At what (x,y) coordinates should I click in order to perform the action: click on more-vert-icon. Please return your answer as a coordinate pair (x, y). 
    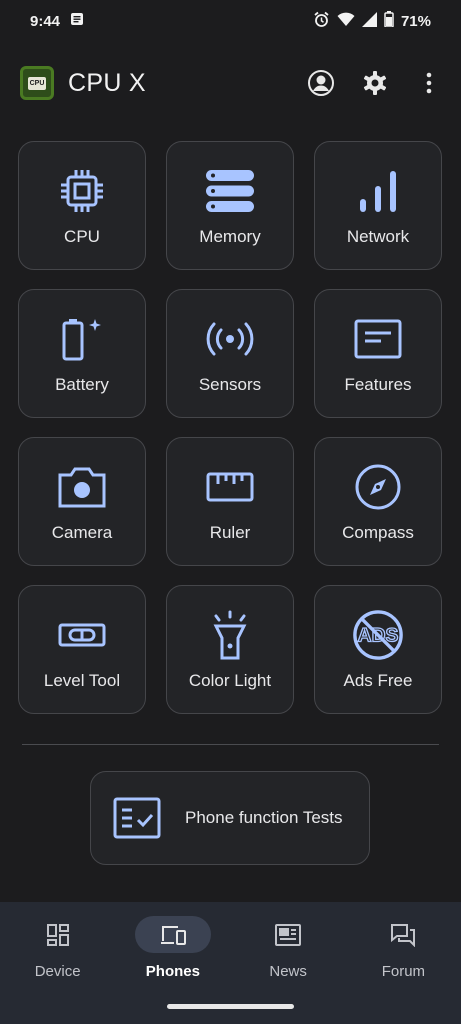
    Looking at the image, I should click on (429, 83).